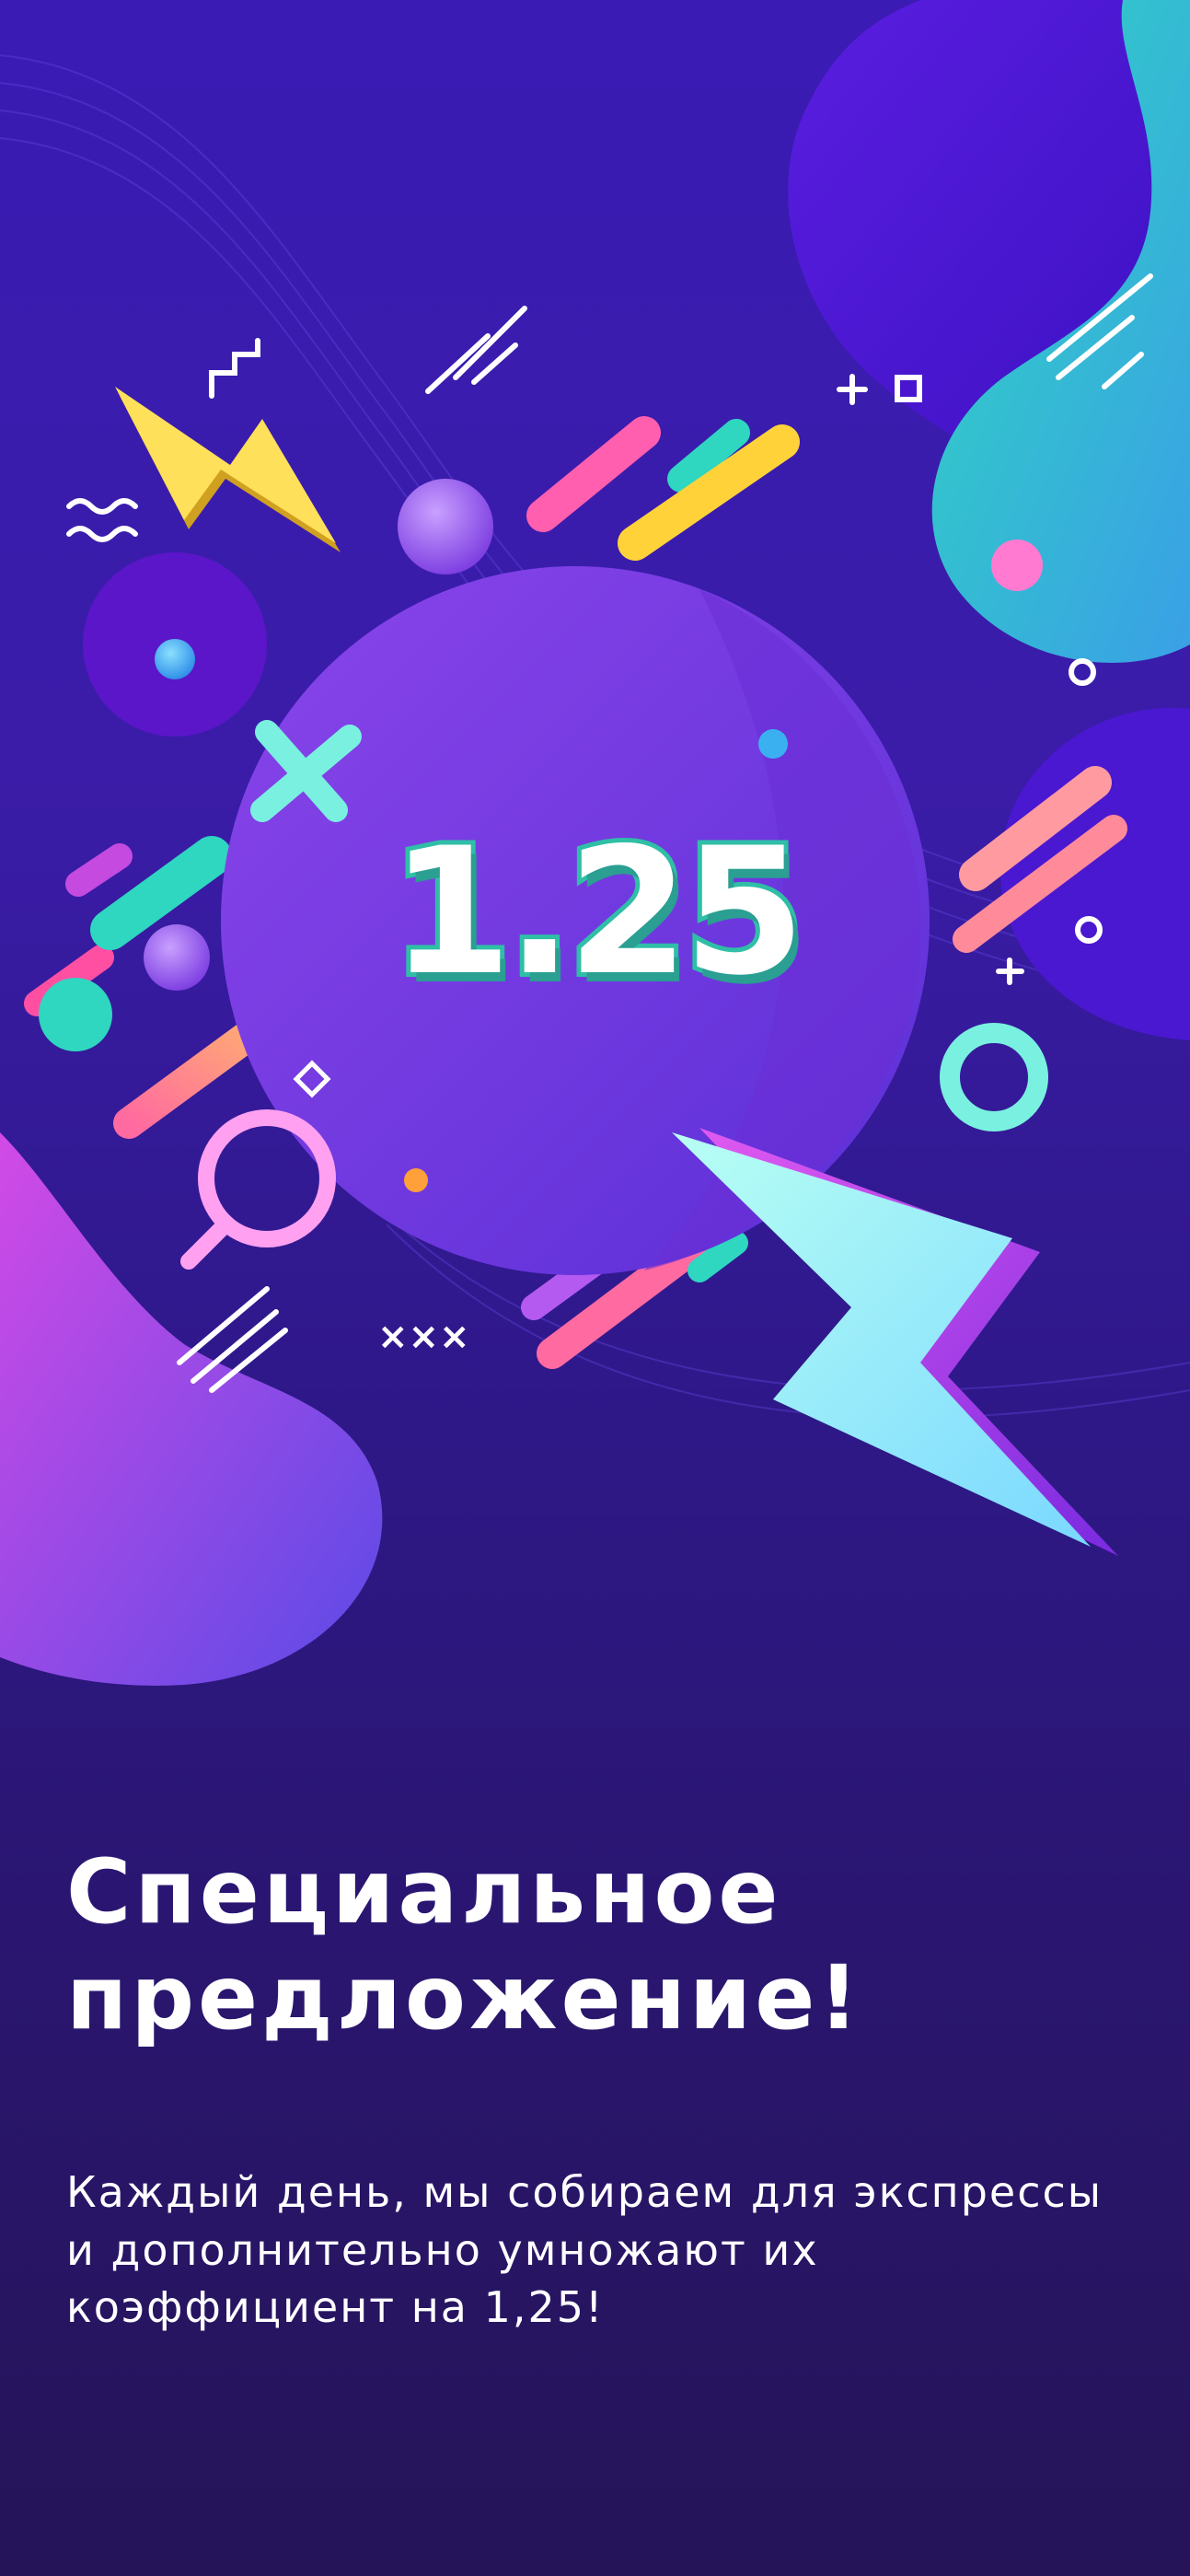 The height and width of the screenshot is (2576, 1190). Describe the element at coordinates (895, 1342) in the screenshot. I see `big-lightning-bolt-icon` at that location.